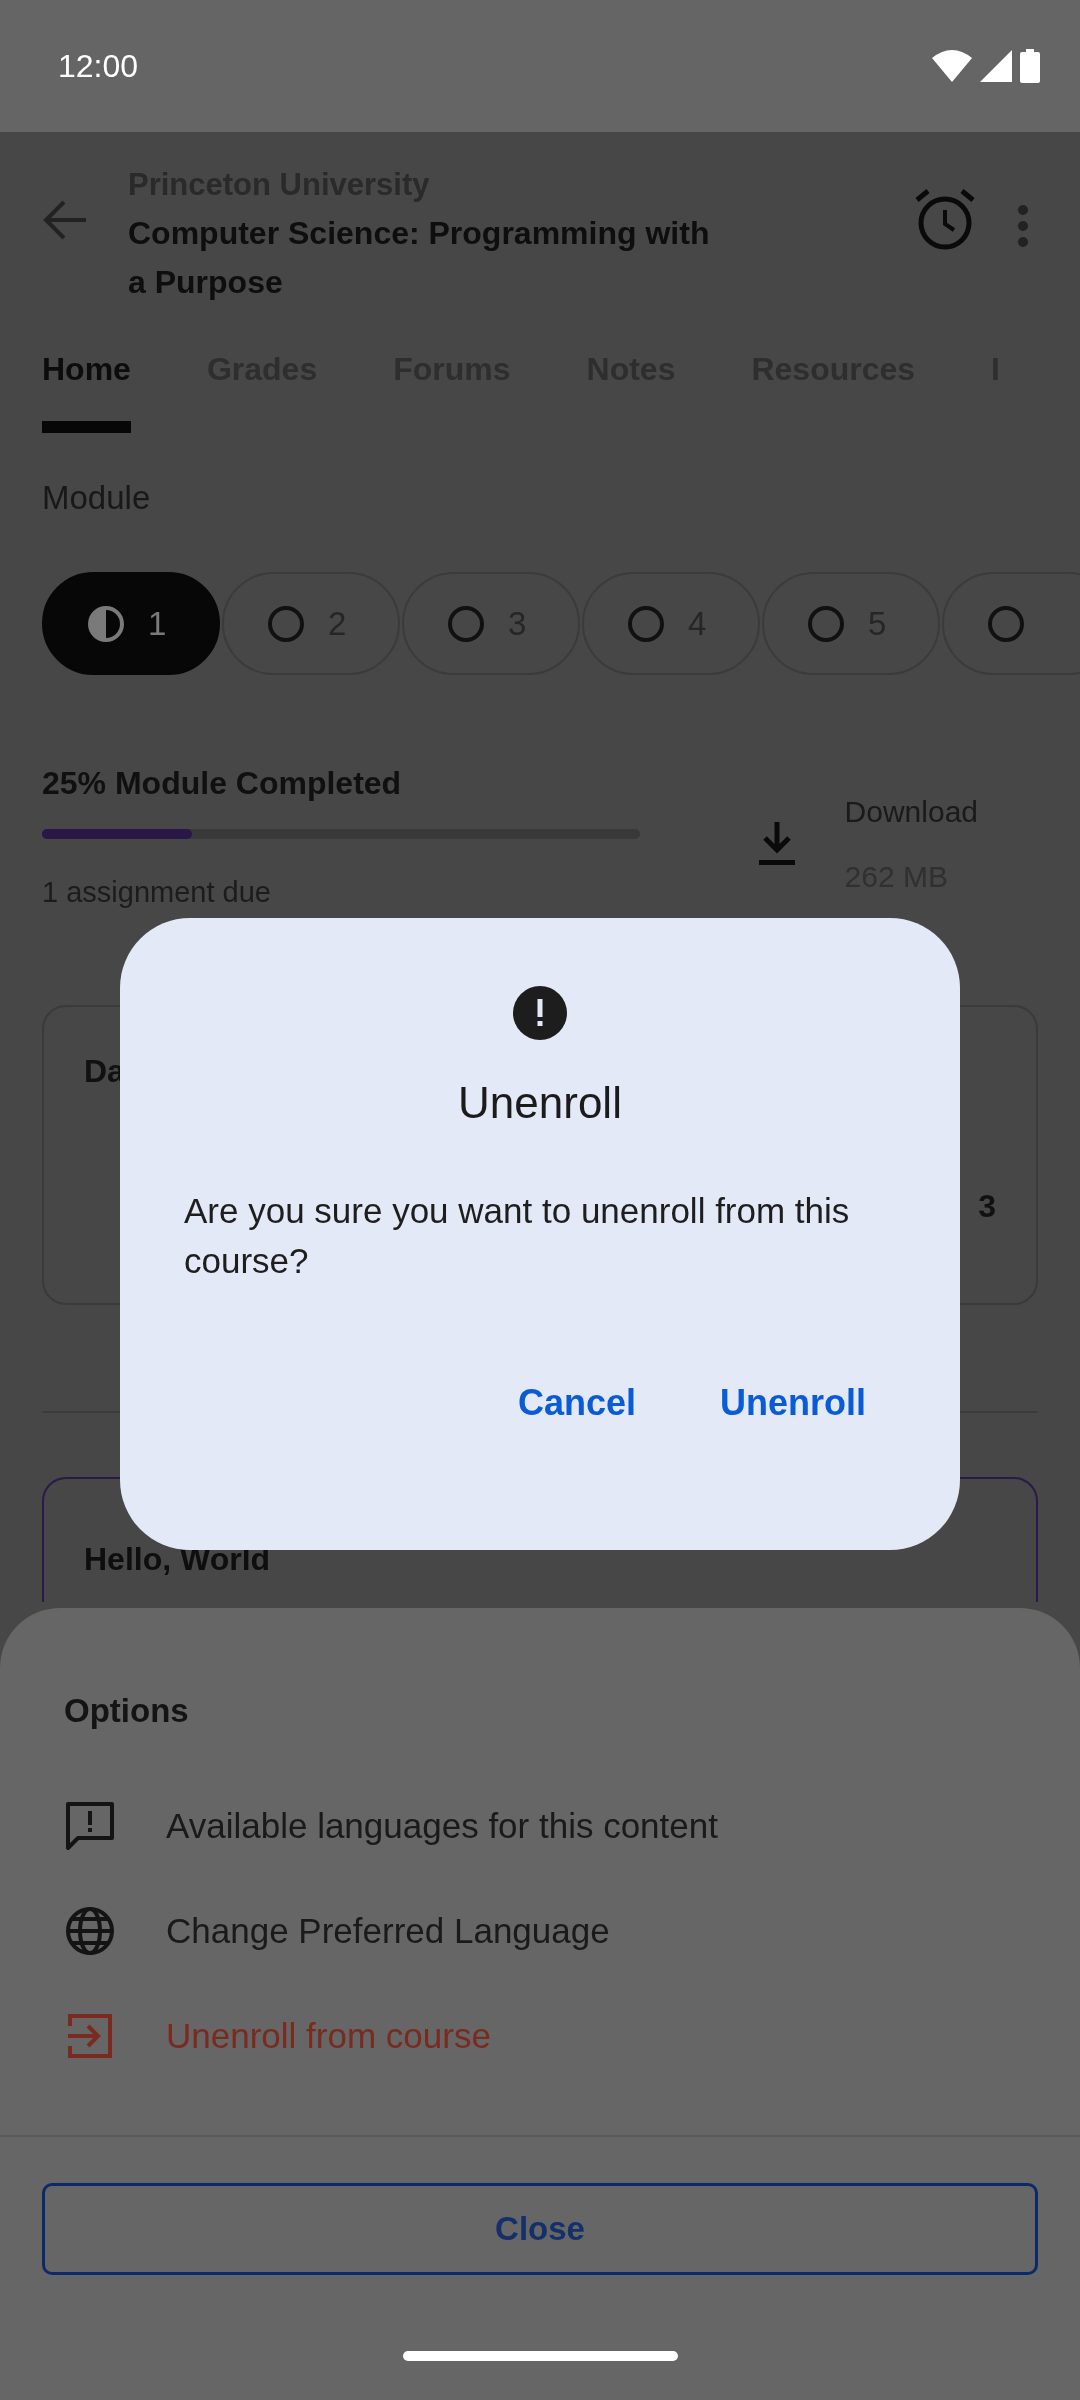 The image size is (1080, 2400). Describe the element at coordinates (540, 2355) in the screenshot. I see `home-indicator` at that location.